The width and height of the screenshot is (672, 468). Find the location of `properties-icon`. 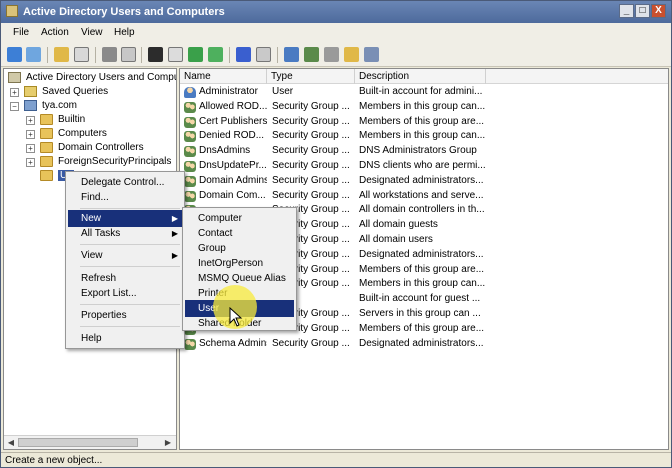

properties-icon is located at coordinates (175, 54).